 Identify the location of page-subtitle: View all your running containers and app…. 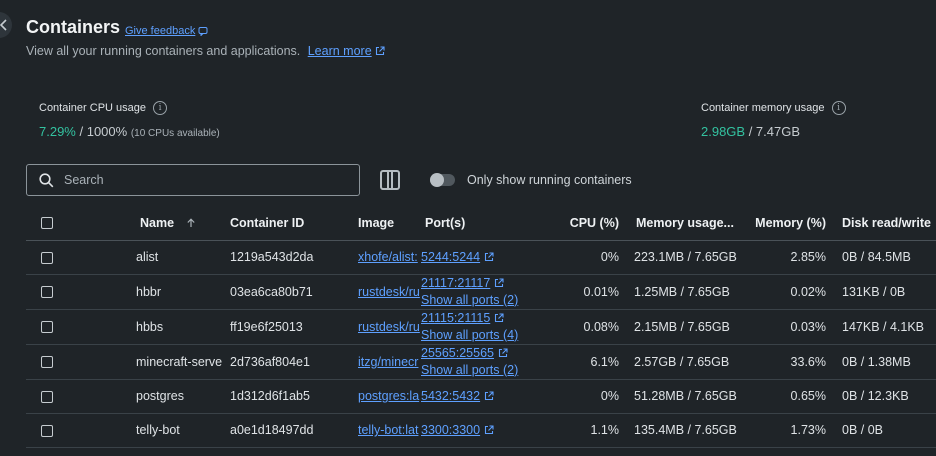
(205, 51).